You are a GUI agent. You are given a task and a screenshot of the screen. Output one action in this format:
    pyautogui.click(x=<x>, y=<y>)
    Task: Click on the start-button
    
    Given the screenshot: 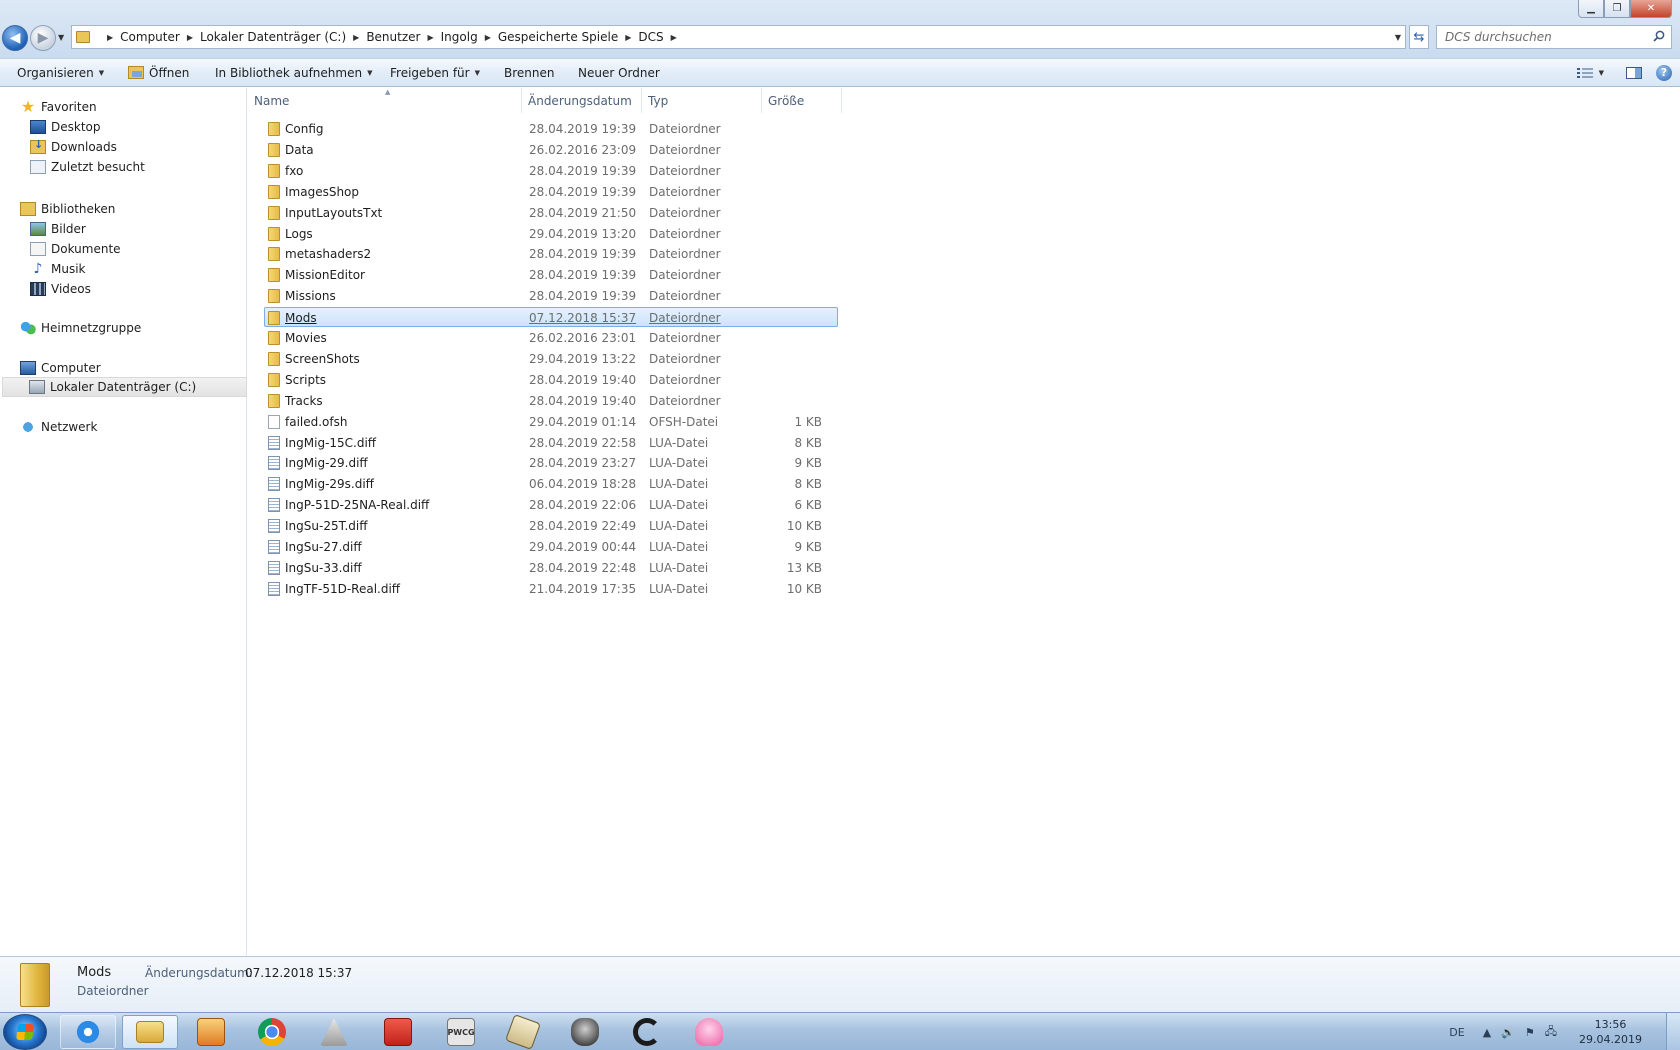 What is the action you would take?
    pyautogui.click(x=25, y=1032)
    